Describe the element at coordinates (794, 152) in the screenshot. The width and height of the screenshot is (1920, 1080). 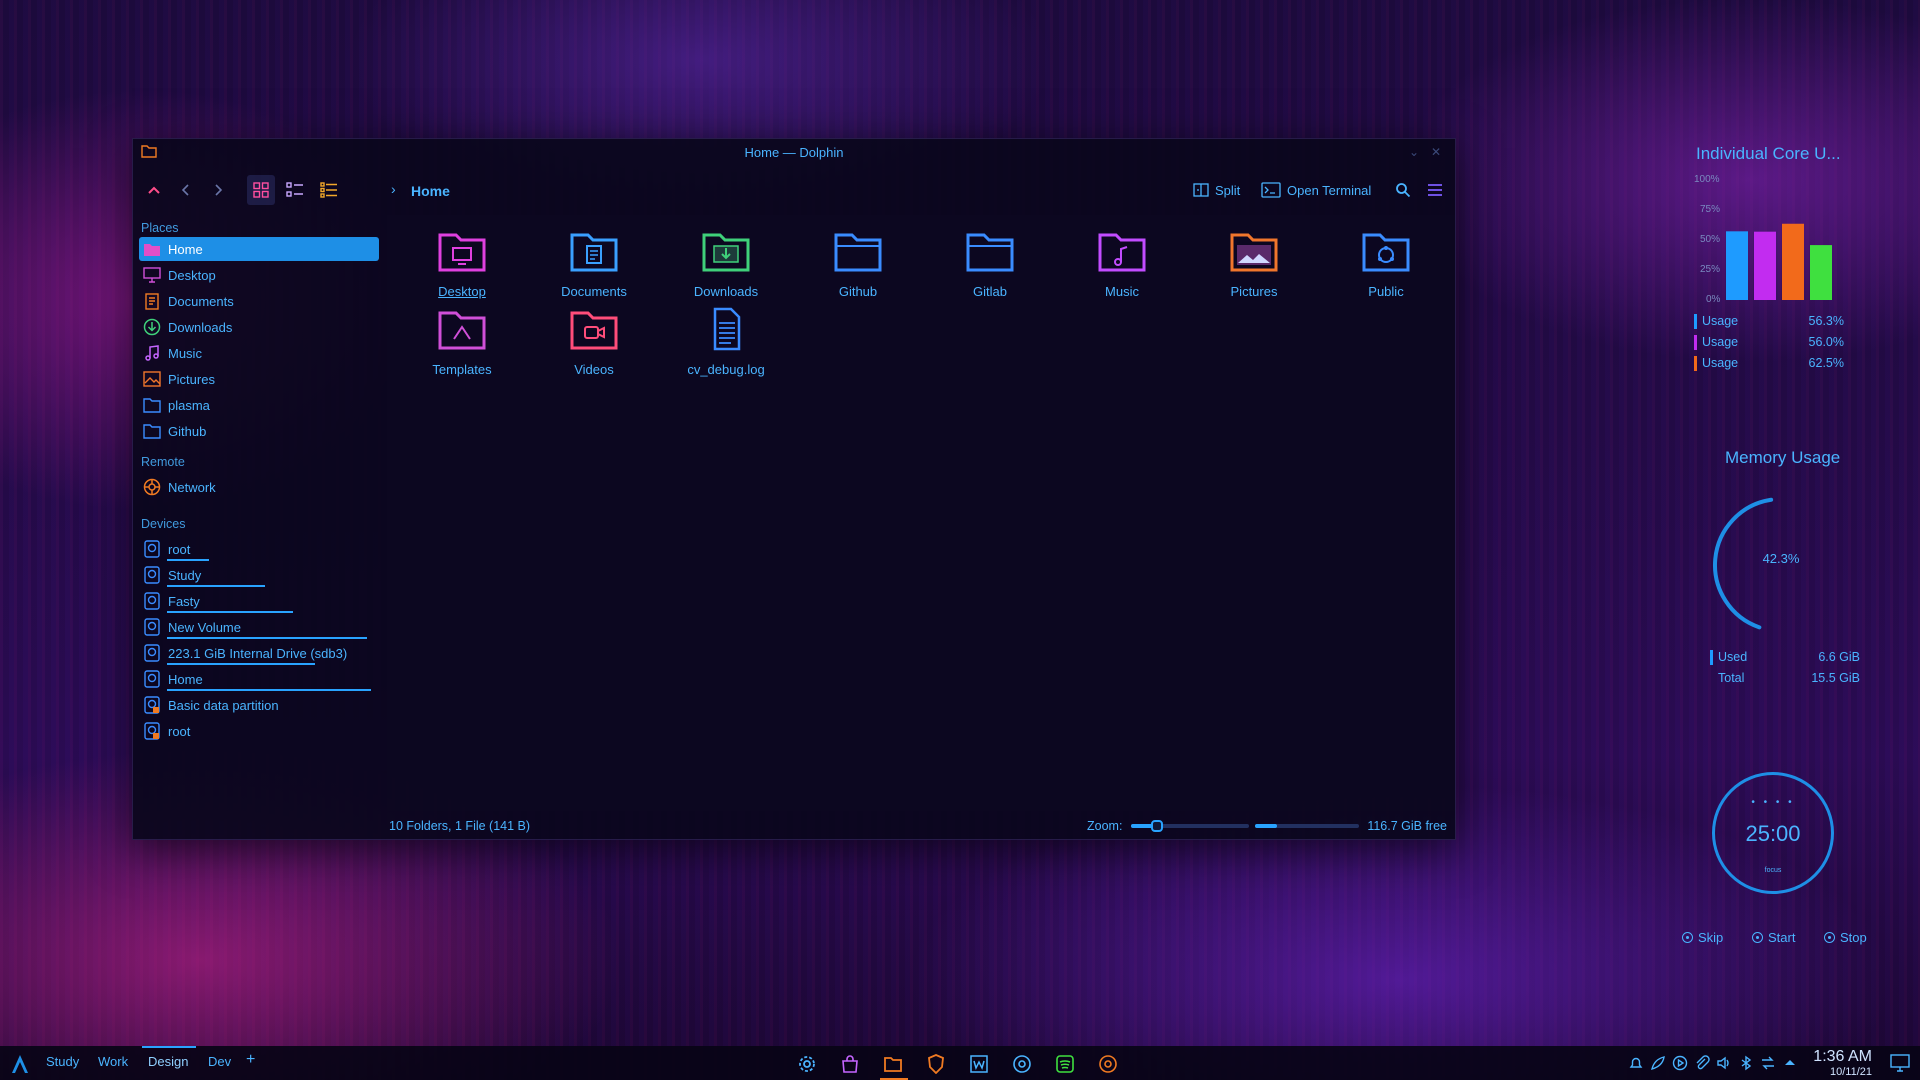
I see `title-bar: Home — Dolphin ⌄ ✕` at that location.